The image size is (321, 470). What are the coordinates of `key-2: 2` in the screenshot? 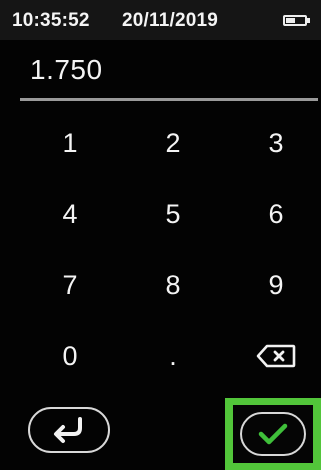 It's located at (173, 143).